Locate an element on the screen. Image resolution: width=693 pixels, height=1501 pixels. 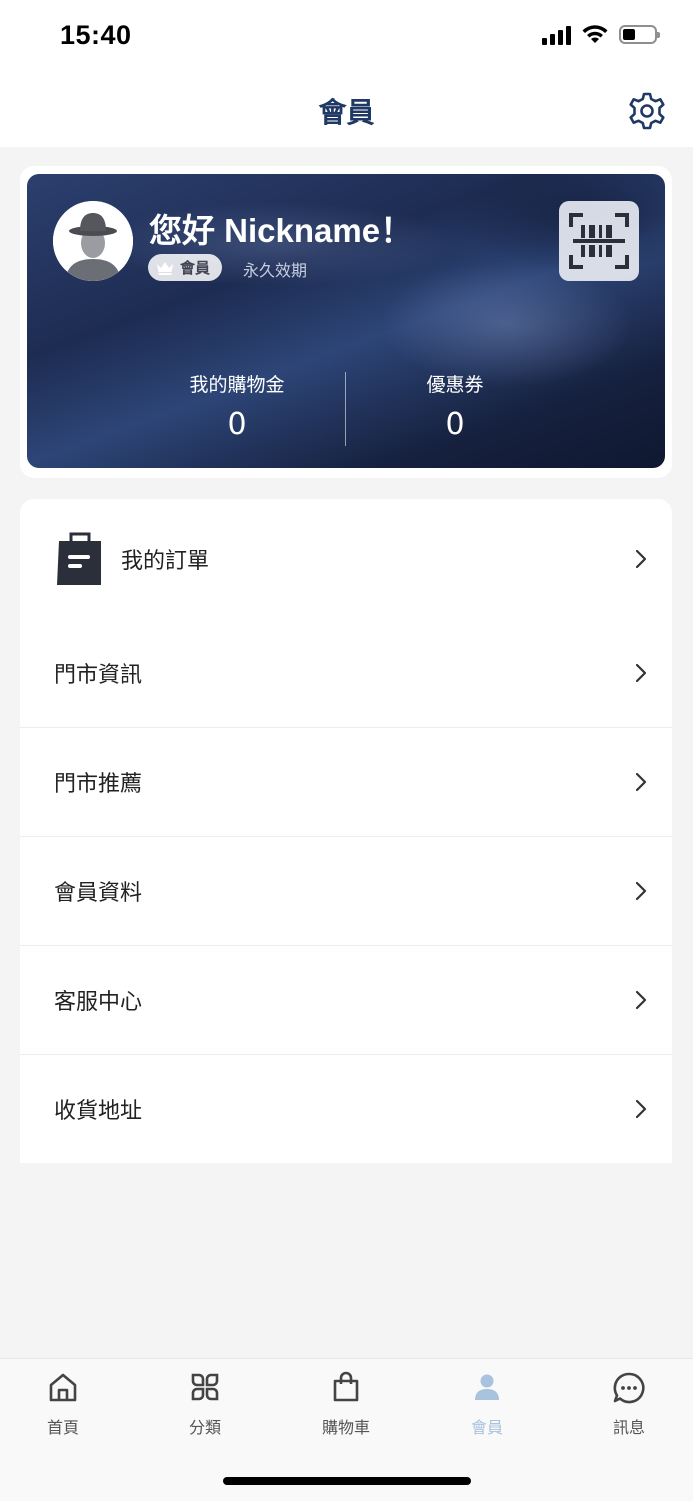
shopping-credit-value: 0 is located at coordinates (237, 424).